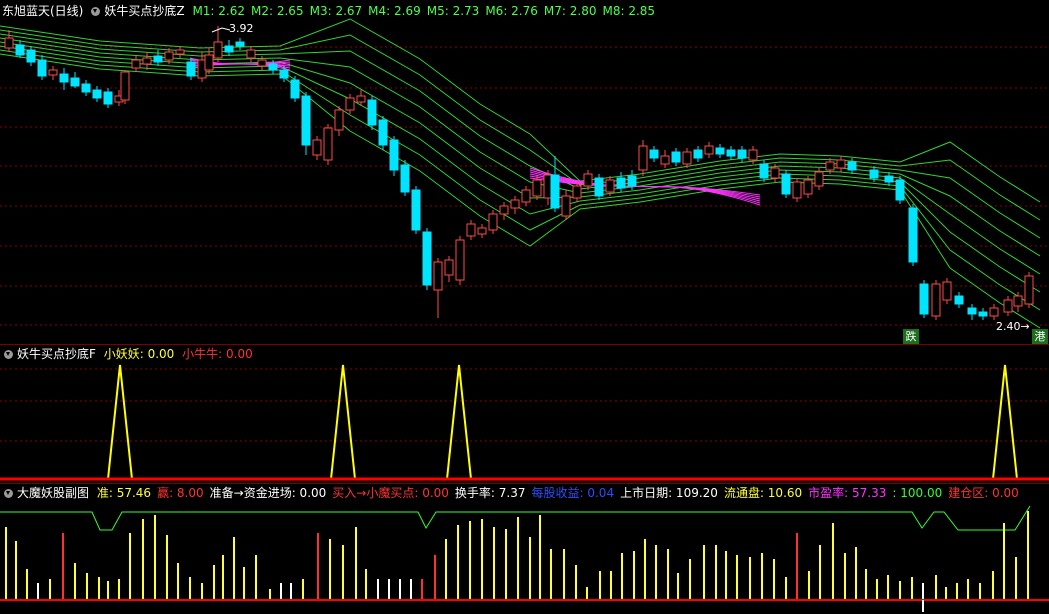 Image resolution: width=1049 pixels, height=614 pixels. Describe the element at coordinates (983, 493) in the screenshot. I see `sub2-value-11: 建仓区: 0.00` at that location.